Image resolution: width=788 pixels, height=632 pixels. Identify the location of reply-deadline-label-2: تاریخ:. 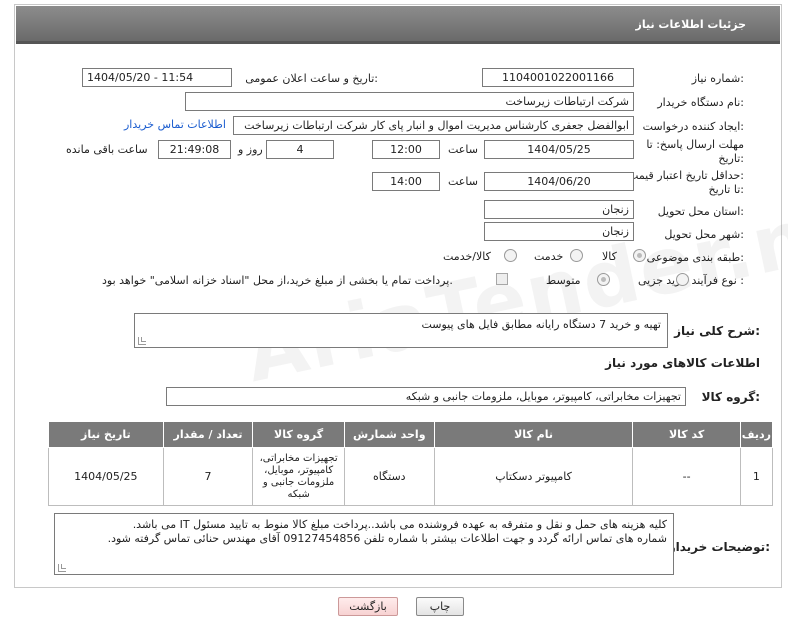
(731, 158).